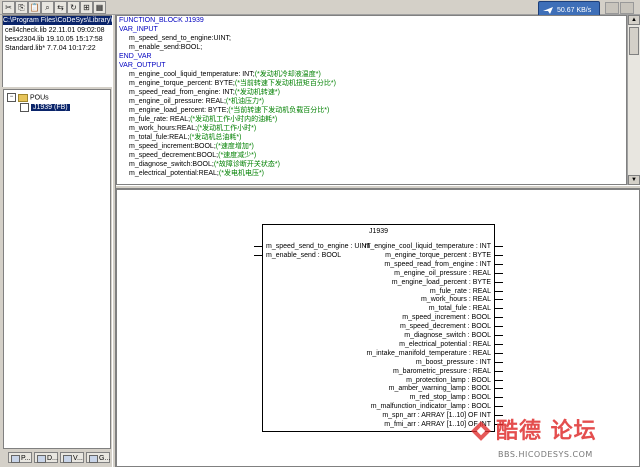 The height and width of the screenshot is (467, 640). I want to click on fb-input-pin: m_enable_send : BOOL, so click(303, 256).